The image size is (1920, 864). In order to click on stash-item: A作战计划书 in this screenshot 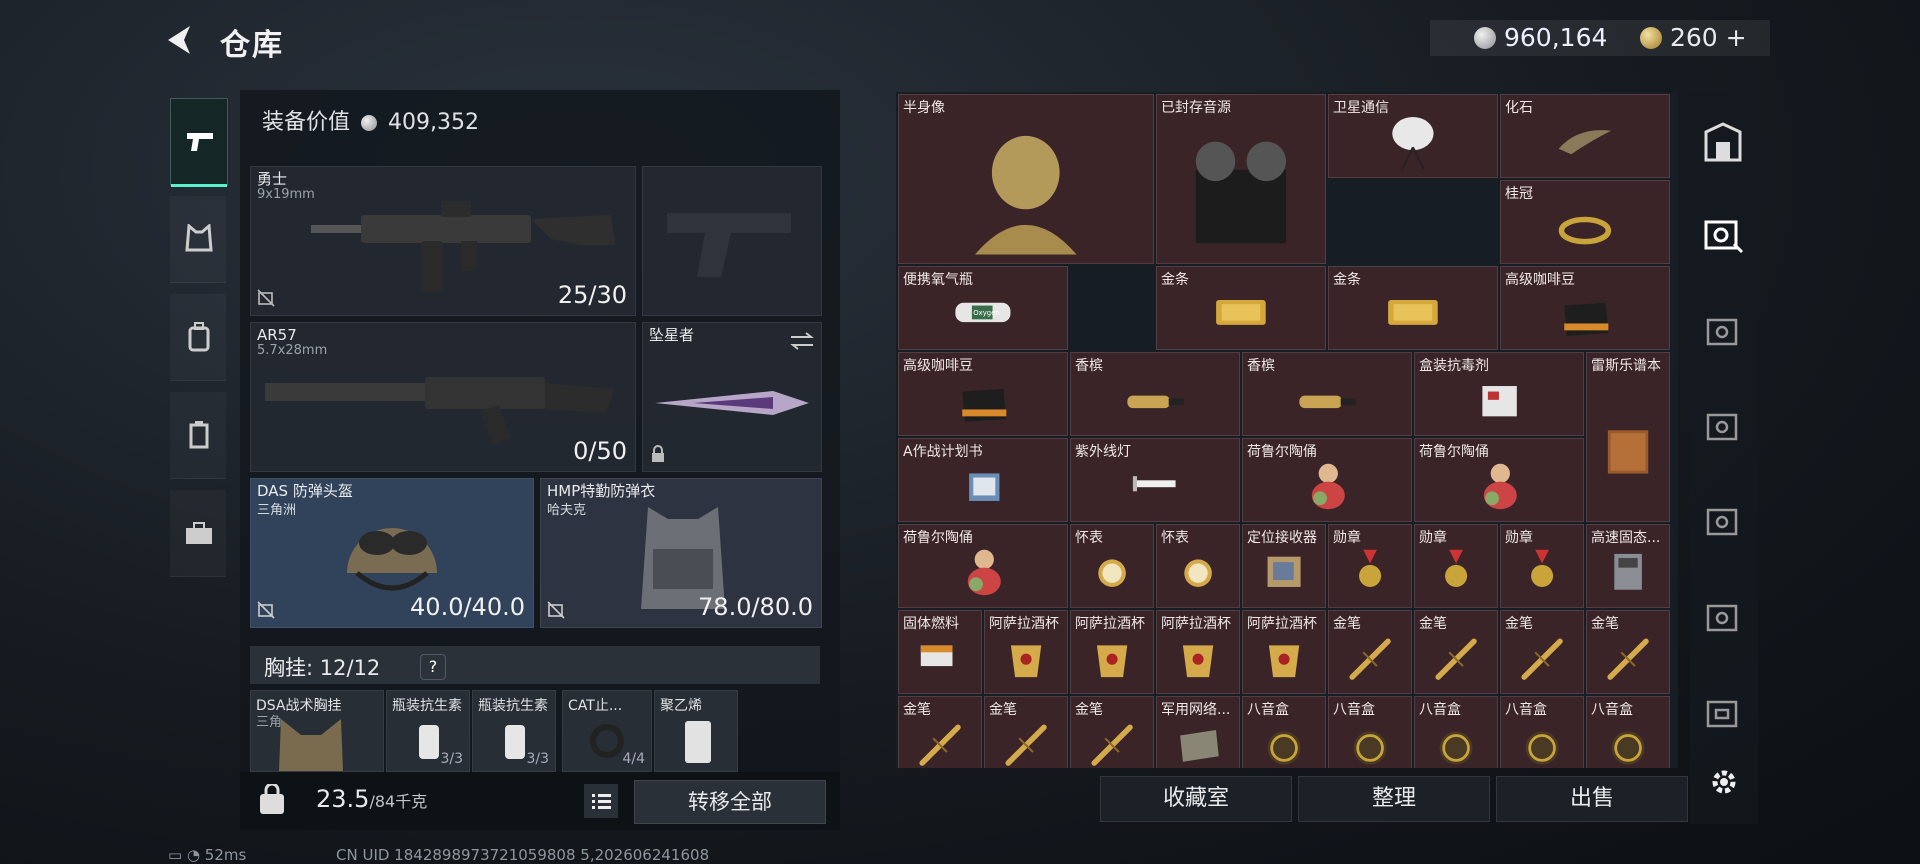, I will do `click(983, 480)`.